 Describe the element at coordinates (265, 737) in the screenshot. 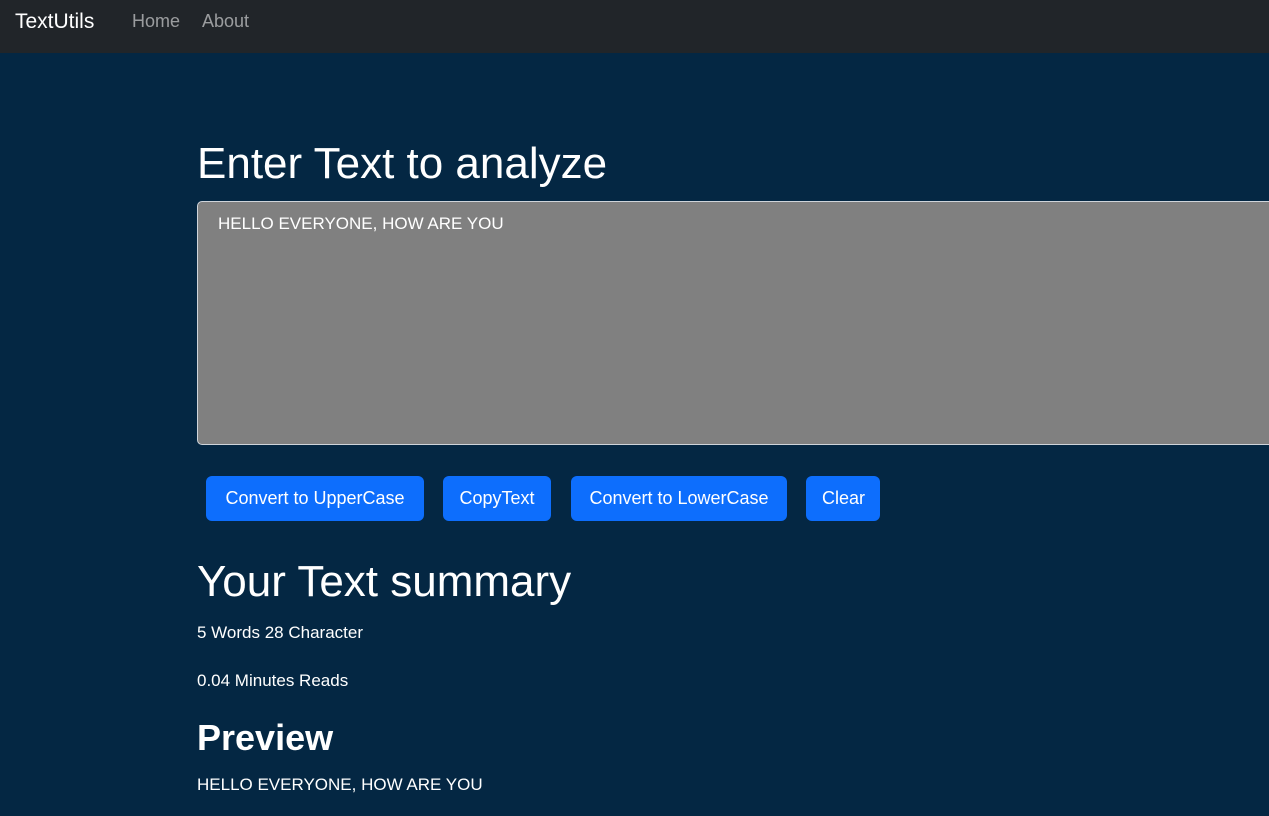

I see `preview-heading: Preview` at that location.